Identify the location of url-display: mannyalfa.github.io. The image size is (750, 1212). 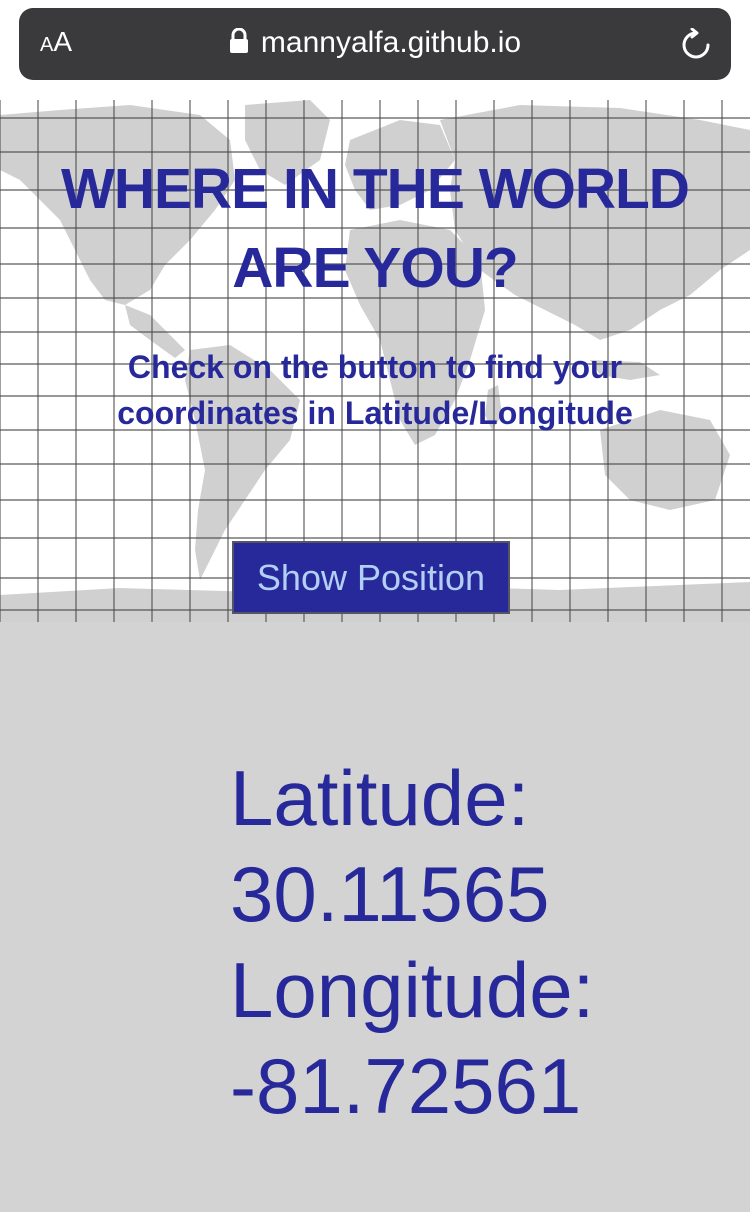
(375, 44).